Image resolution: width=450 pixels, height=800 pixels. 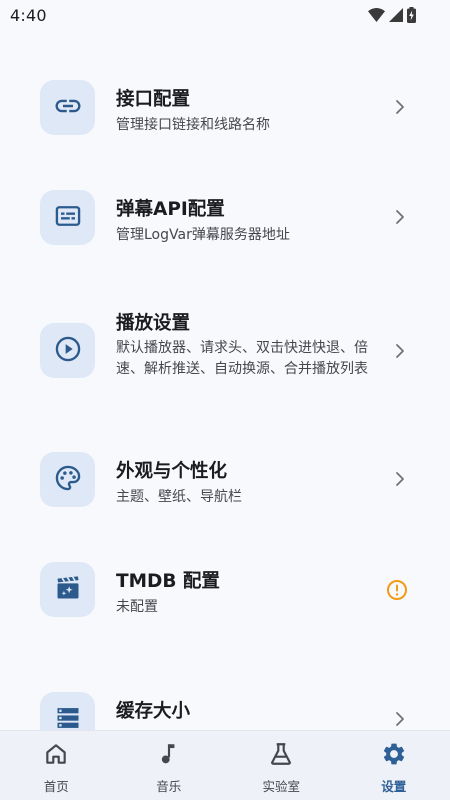 I want to click on nav-label: 设置, so click(x=394, y=786).